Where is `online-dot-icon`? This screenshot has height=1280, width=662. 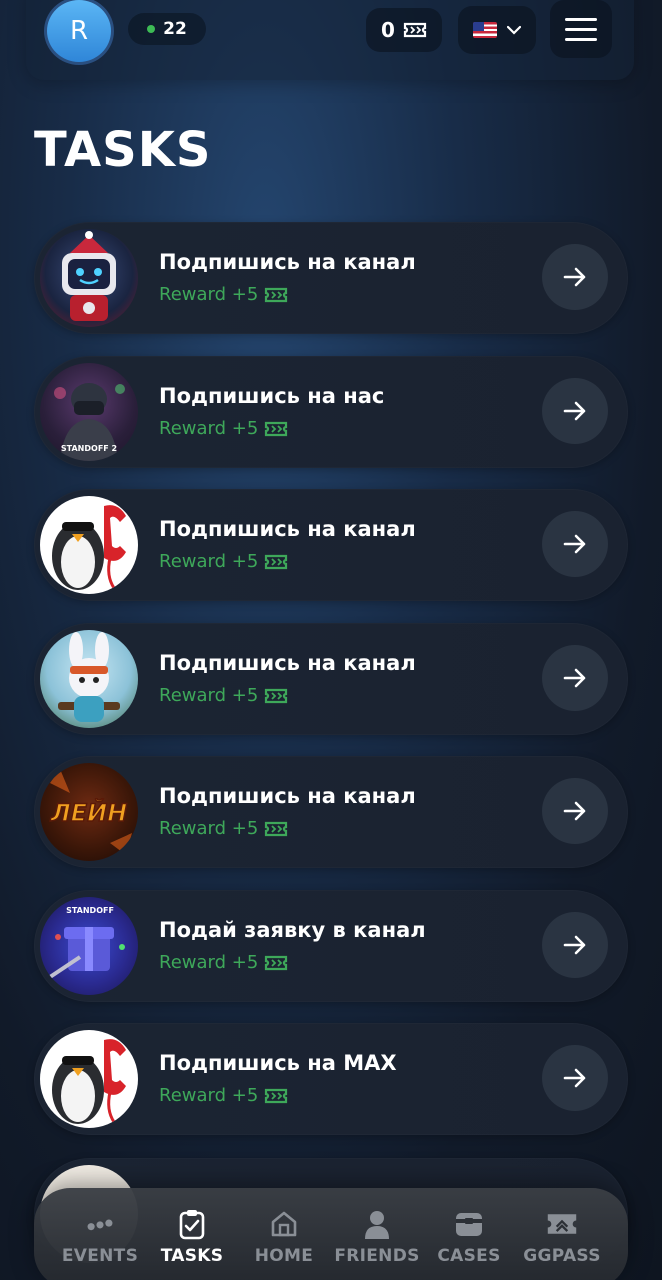 online-dot-icon is located at coordinates (151, 29).